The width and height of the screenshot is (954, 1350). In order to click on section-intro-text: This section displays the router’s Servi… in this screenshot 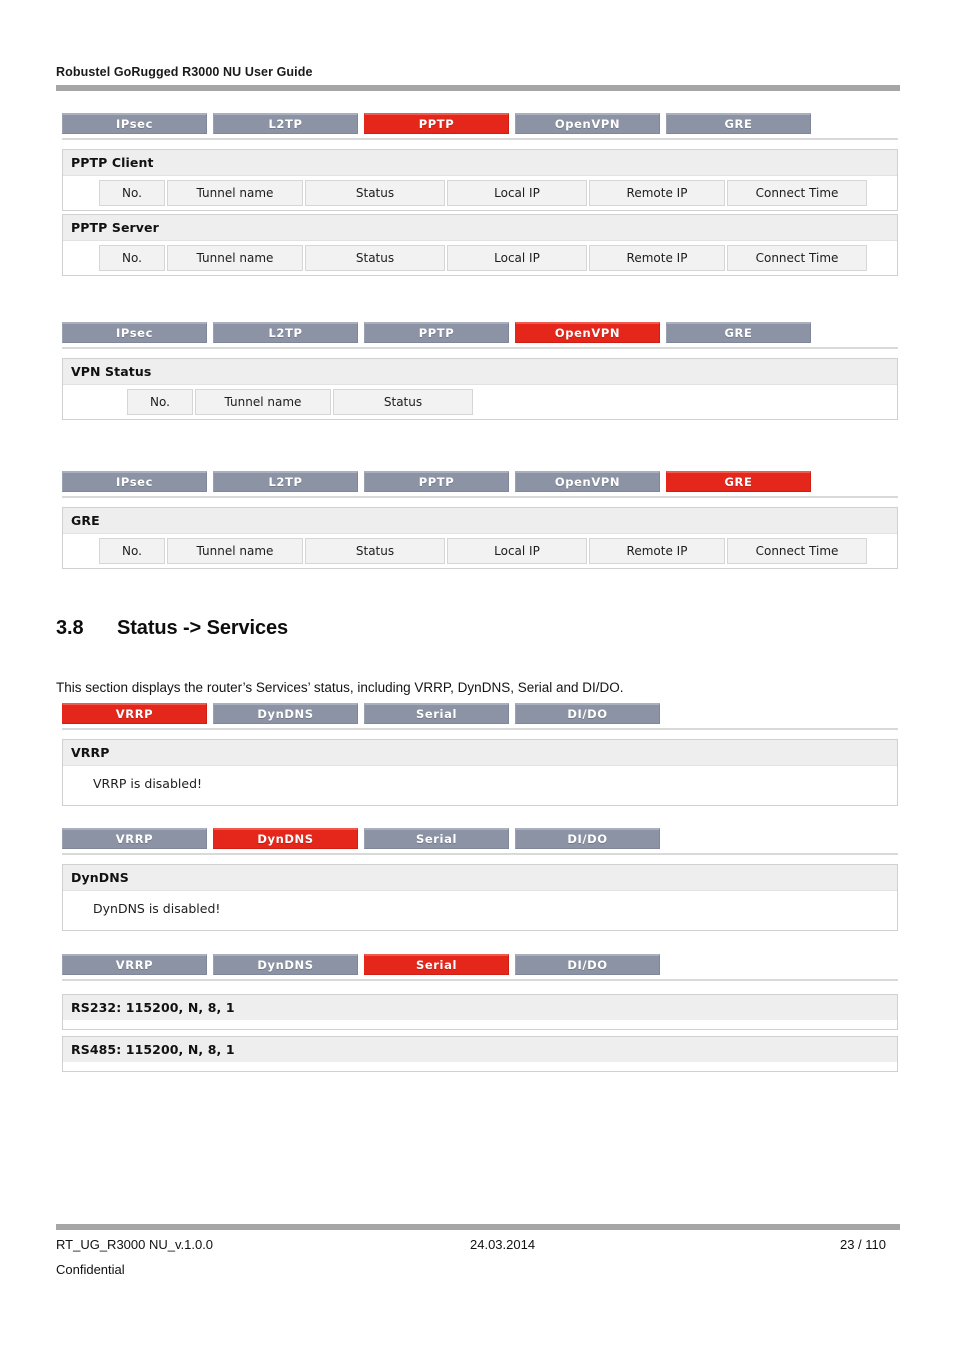, I will do `click(340, 687)`.